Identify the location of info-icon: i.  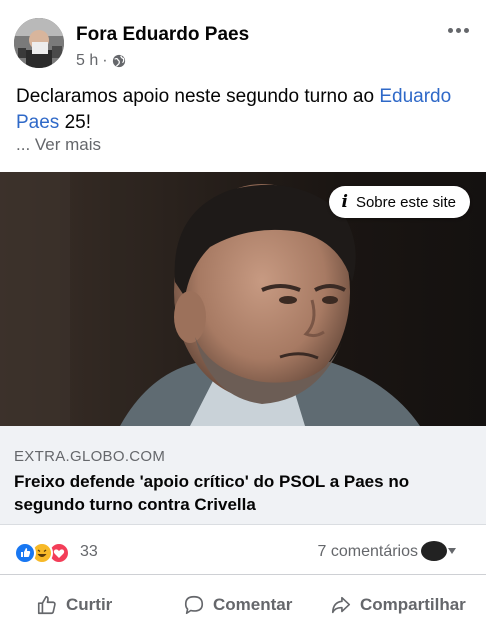
(344, 202).